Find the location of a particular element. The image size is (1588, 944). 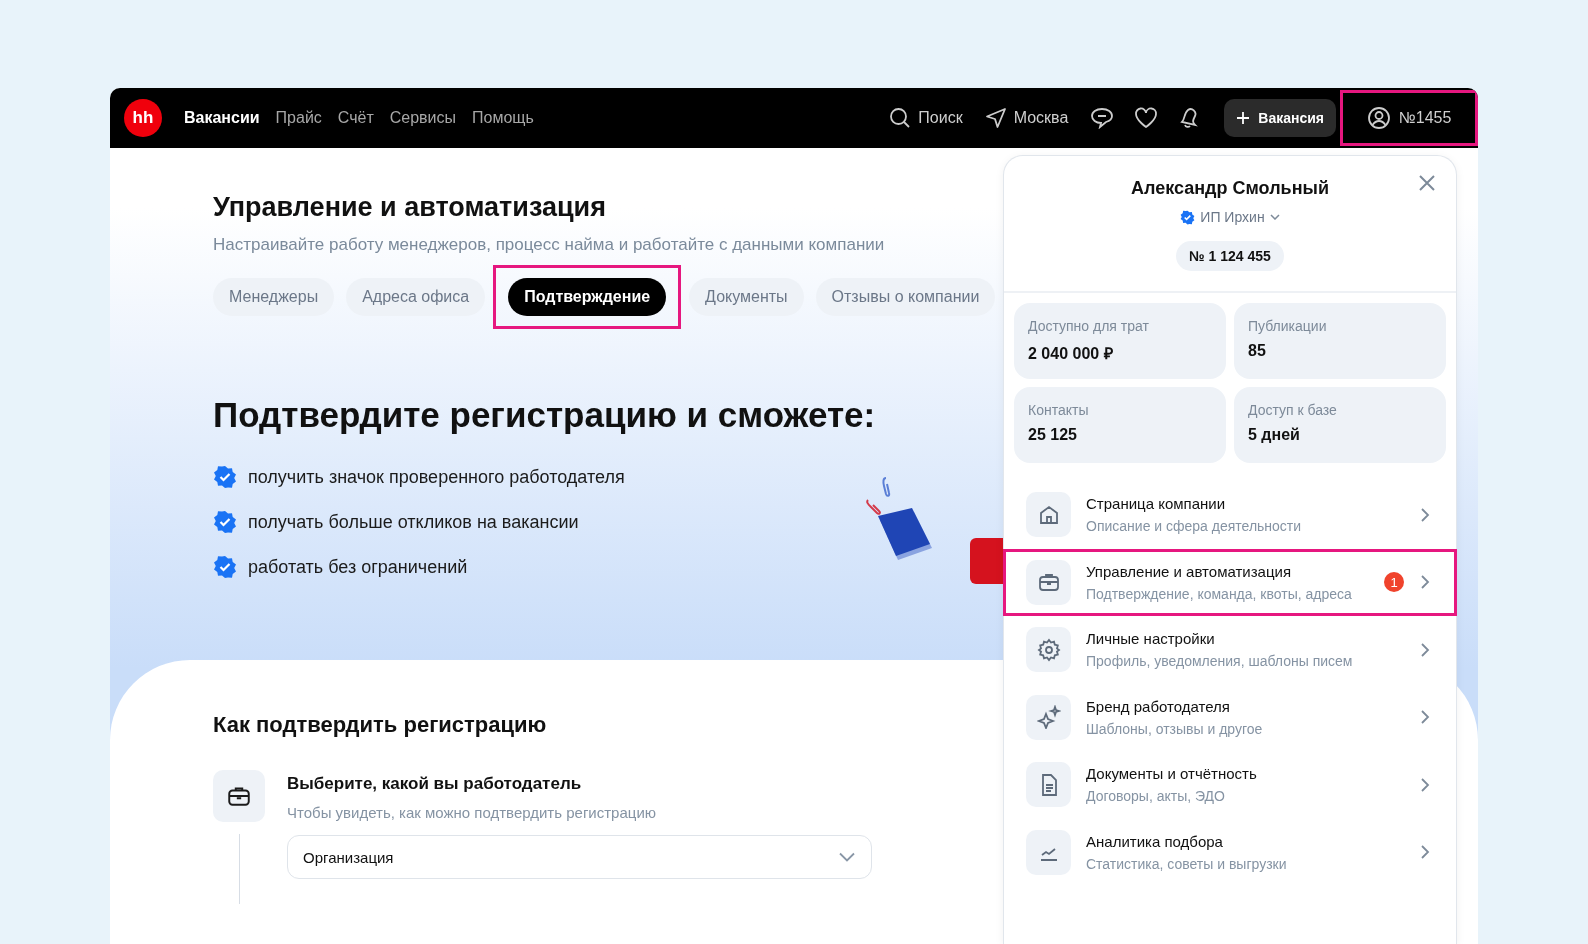

menu-item-title: Аналитика подбора is located at coordinates (1155, 841).